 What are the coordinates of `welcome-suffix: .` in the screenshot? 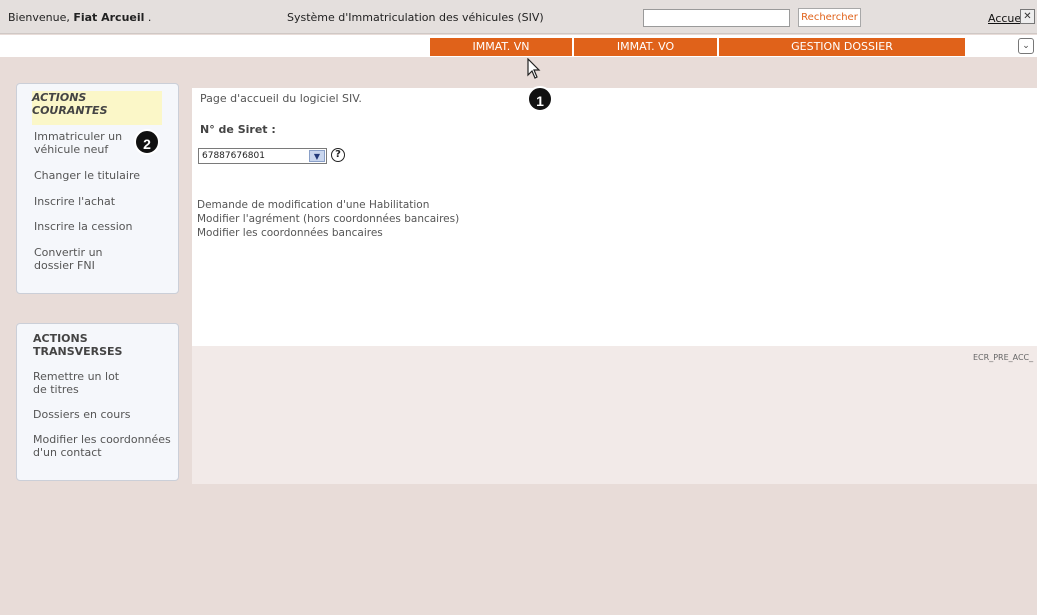 It's located at (148, 17).